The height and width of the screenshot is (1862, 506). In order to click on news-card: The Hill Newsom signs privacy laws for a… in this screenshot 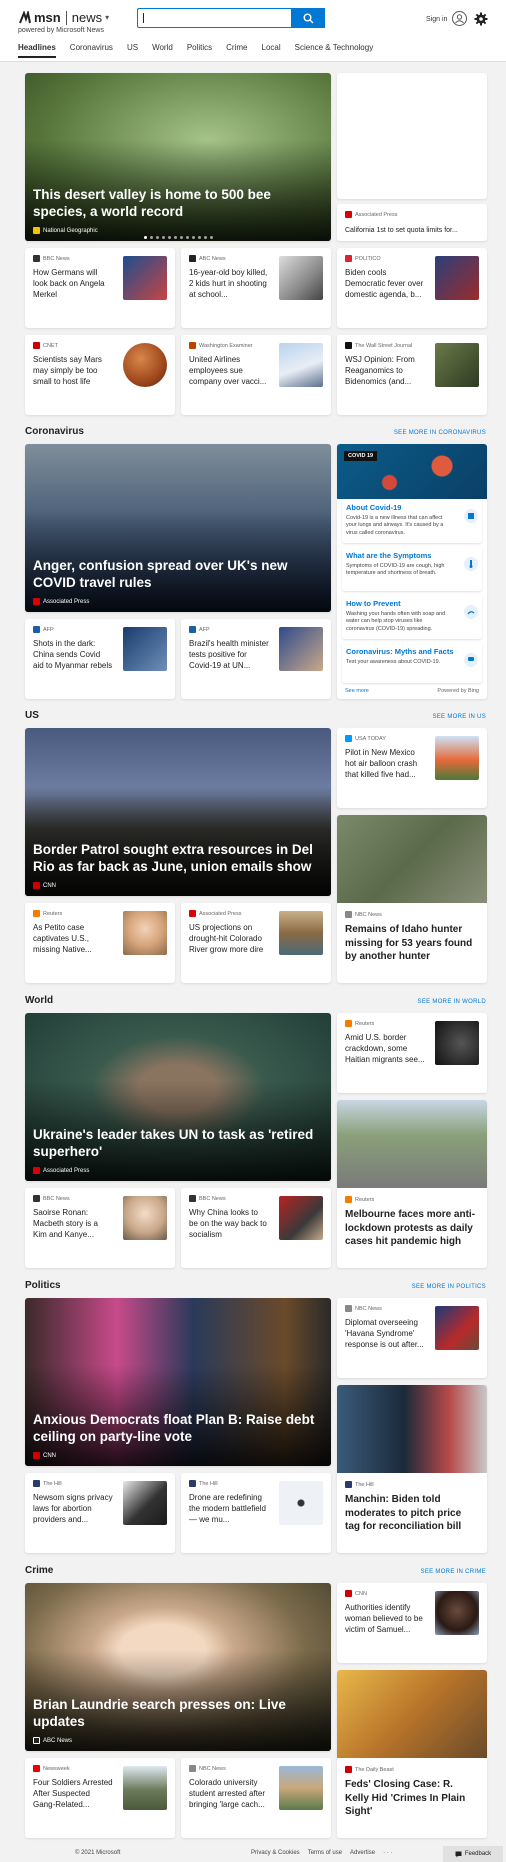, I will do `click(100, 1513)`.